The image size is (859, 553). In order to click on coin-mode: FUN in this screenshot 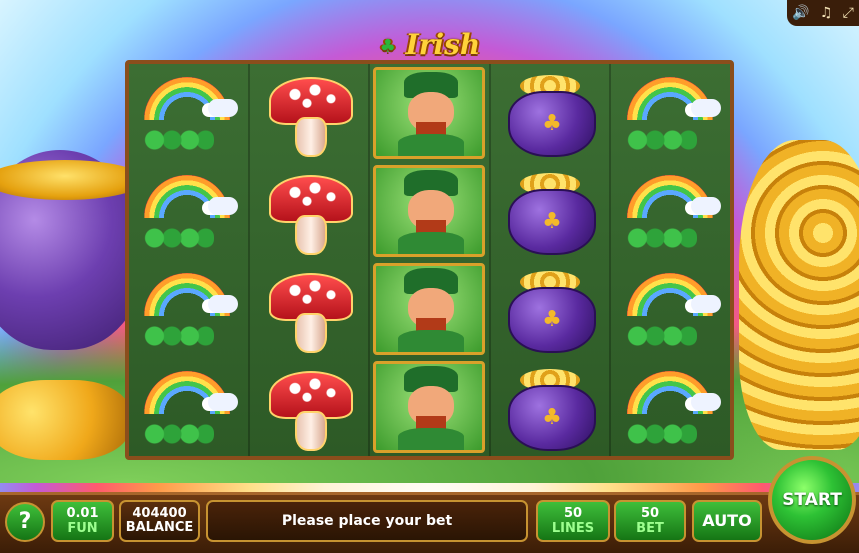, I will do `click(82, 528)`.